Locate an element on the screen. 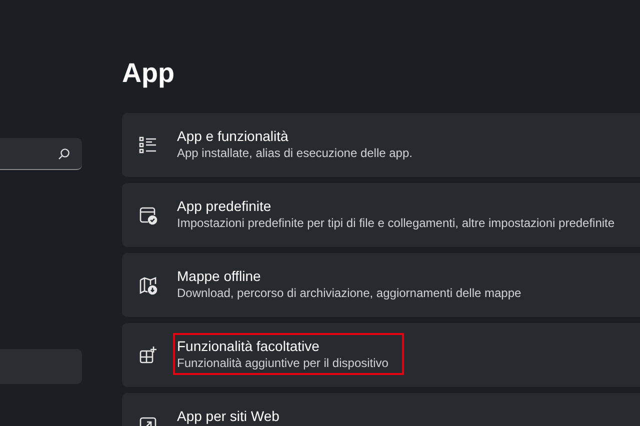 The width and height of the screenshot is (640, 426). settings-card: Funzionalità facoltative Funzionalità aggiuntive per il dispositivo is located at coordinates (381, 355).